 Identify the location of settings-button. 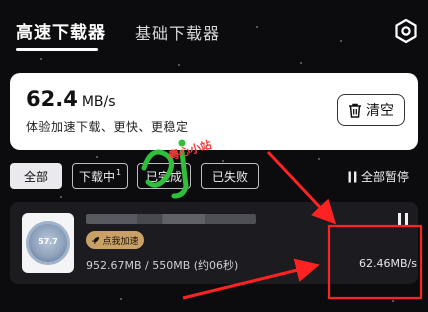
(406, 31).